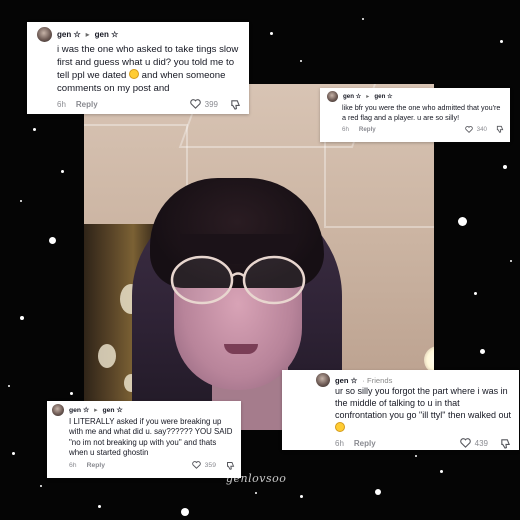  I want to click on person-mouth, so click(241, 349).